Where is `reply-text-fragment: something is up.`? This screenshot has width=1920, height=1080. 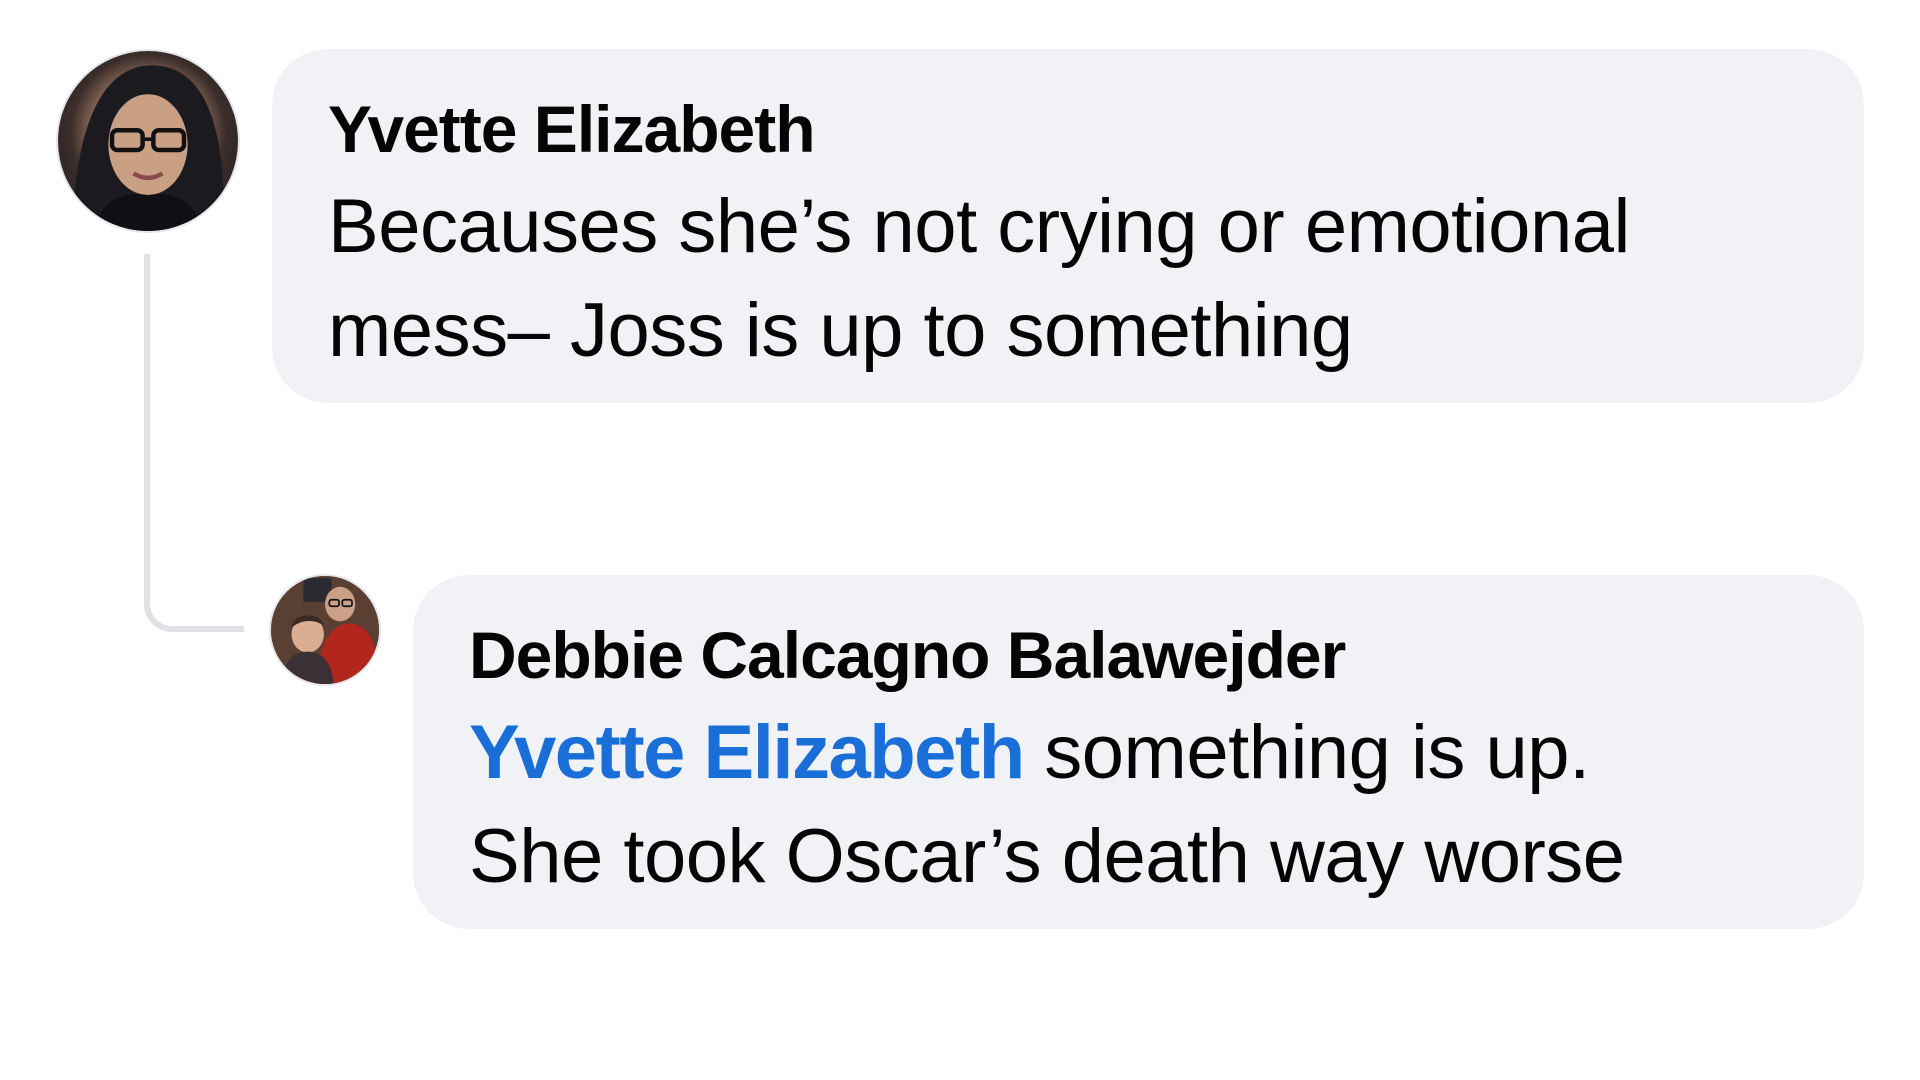 reply-text-fragment: something is up. is located at coordinates (1306, 752).